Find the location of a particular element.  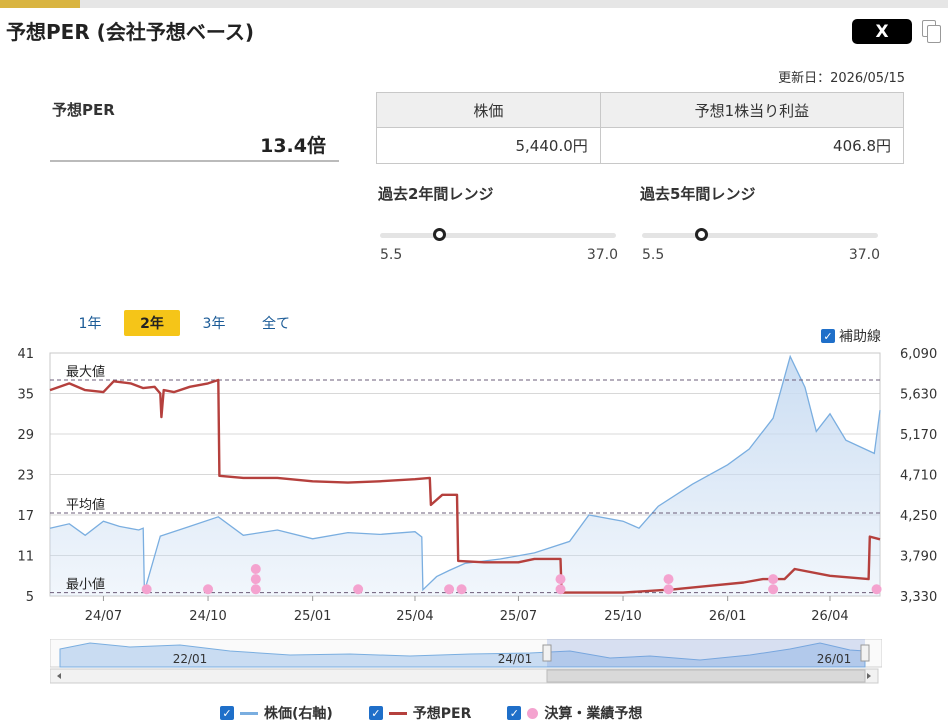

legend-price: ✓ 株価(右軸) is located at coordinates (276, 712).